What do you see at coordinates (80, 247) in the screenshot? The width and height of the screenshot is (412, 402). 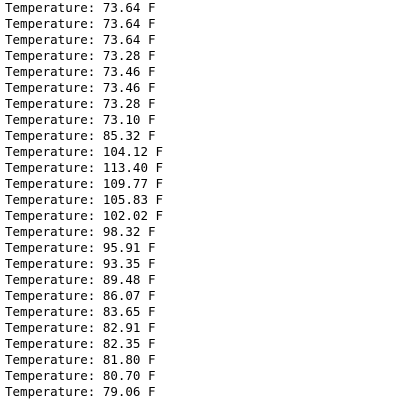 I see `log-line: Temperature: 95.91 F` at bounding box center [80, 247].